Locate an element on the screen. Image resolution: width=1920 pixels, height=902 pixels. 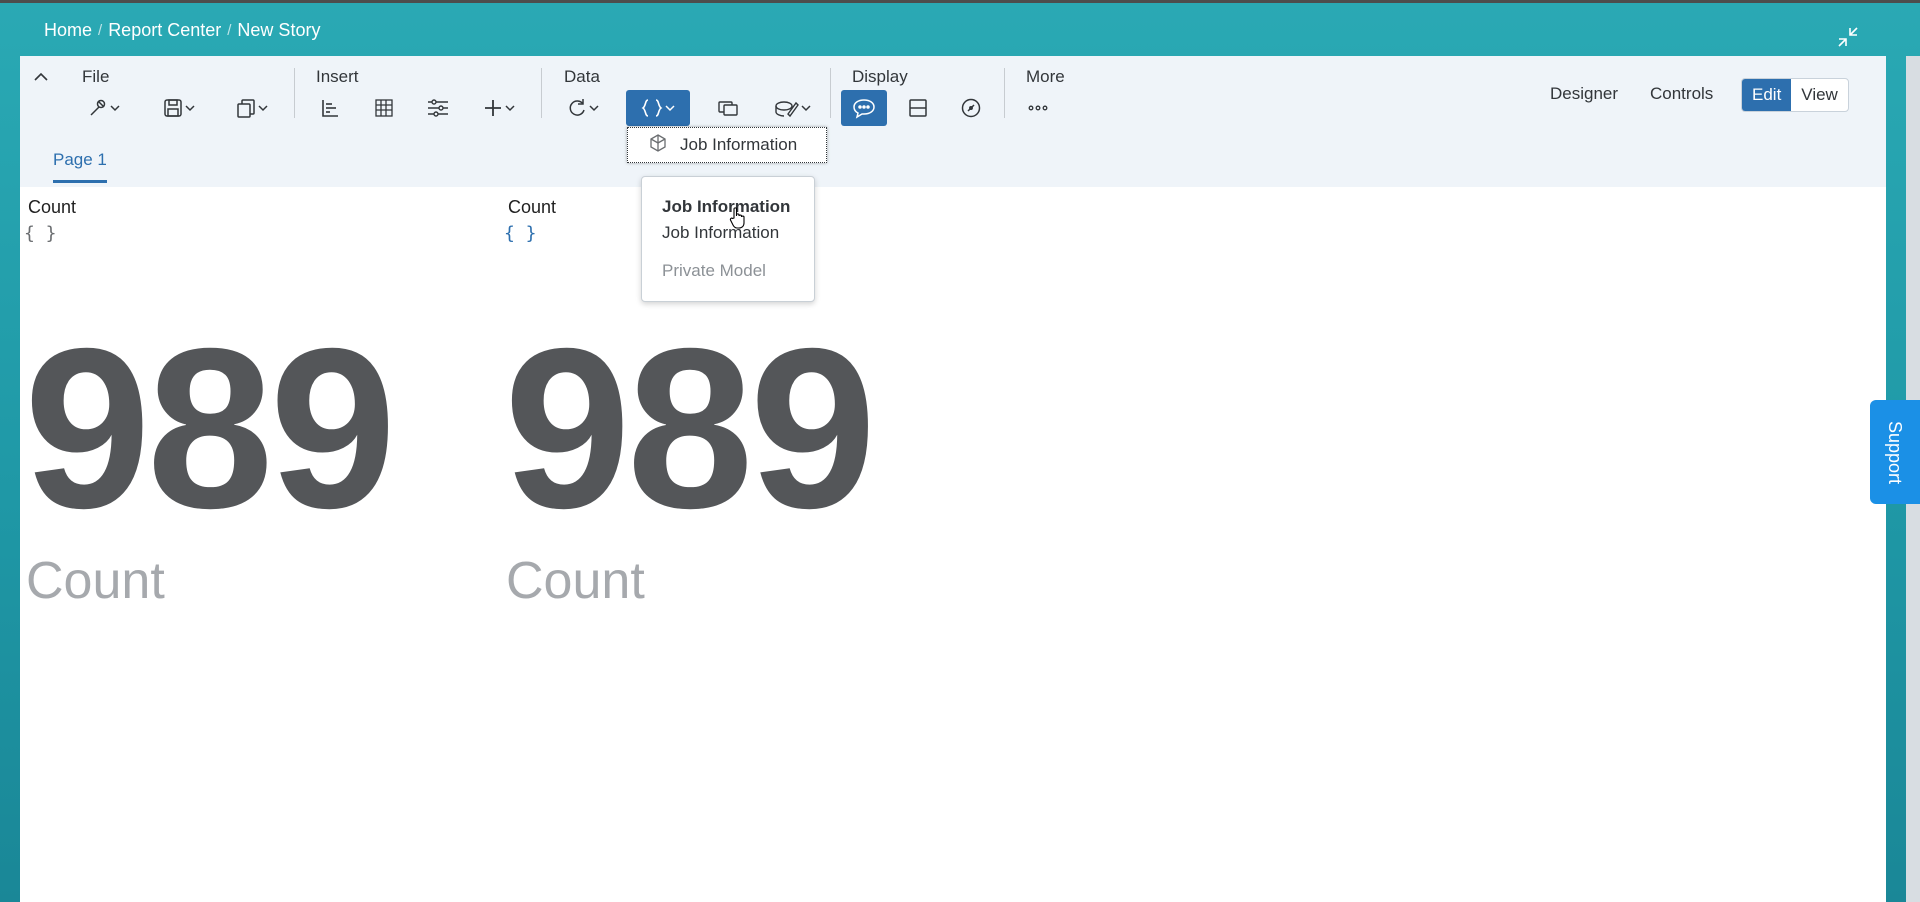
save-menu-button is located at coordinates (179, 108).